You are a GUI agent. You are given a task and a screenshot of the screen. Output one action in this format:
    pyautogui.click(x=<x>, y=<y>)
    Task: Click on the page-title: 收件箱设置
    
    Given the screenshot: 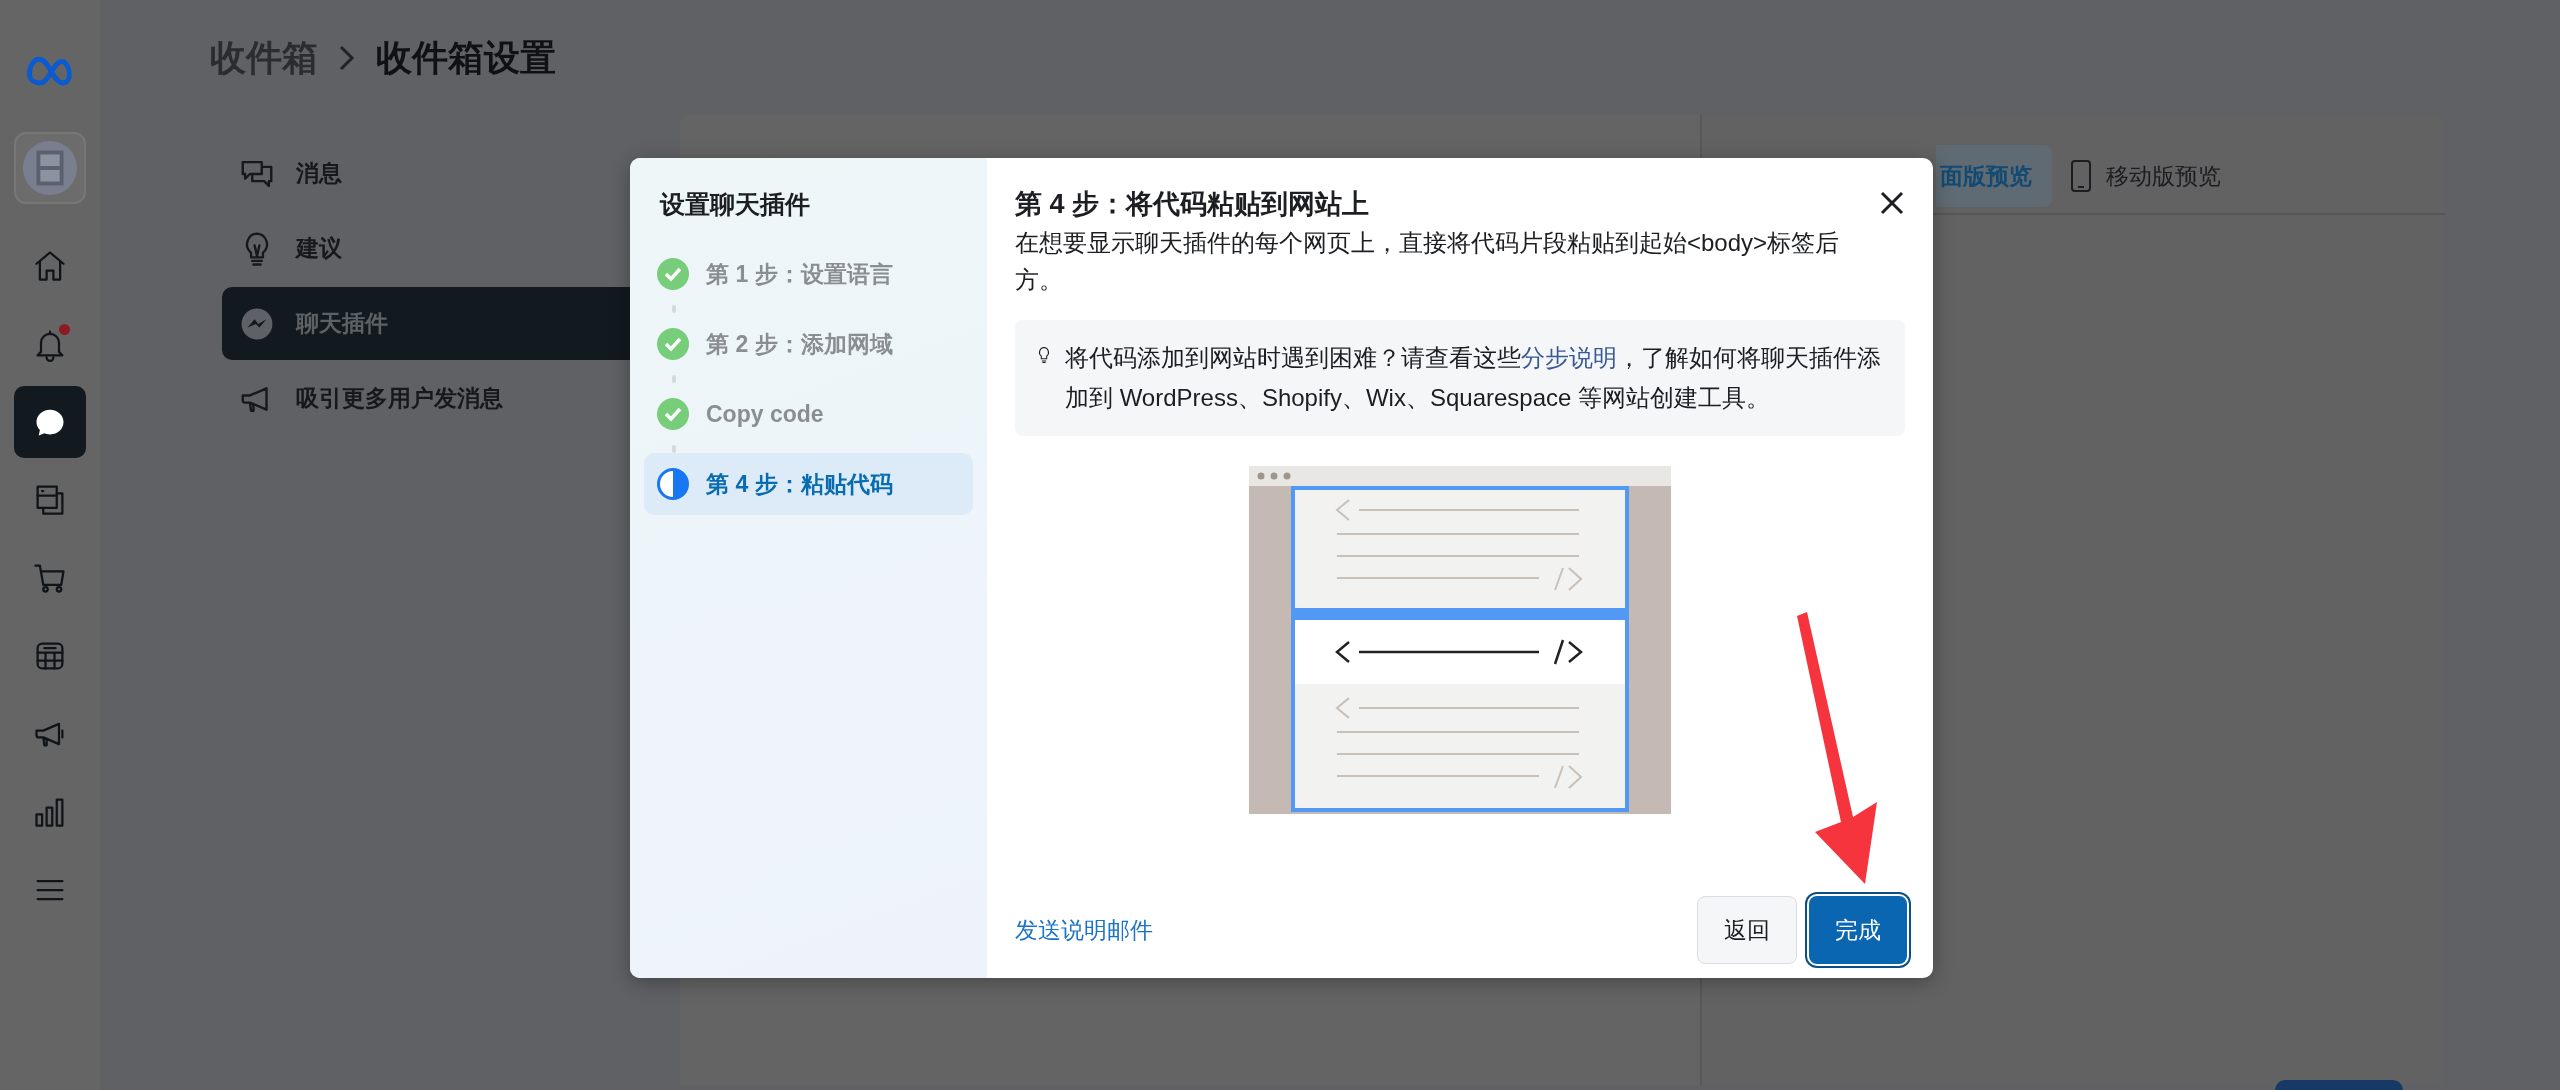 What is the action you would take?
    pyautogui.click(x=466, y=57)
    